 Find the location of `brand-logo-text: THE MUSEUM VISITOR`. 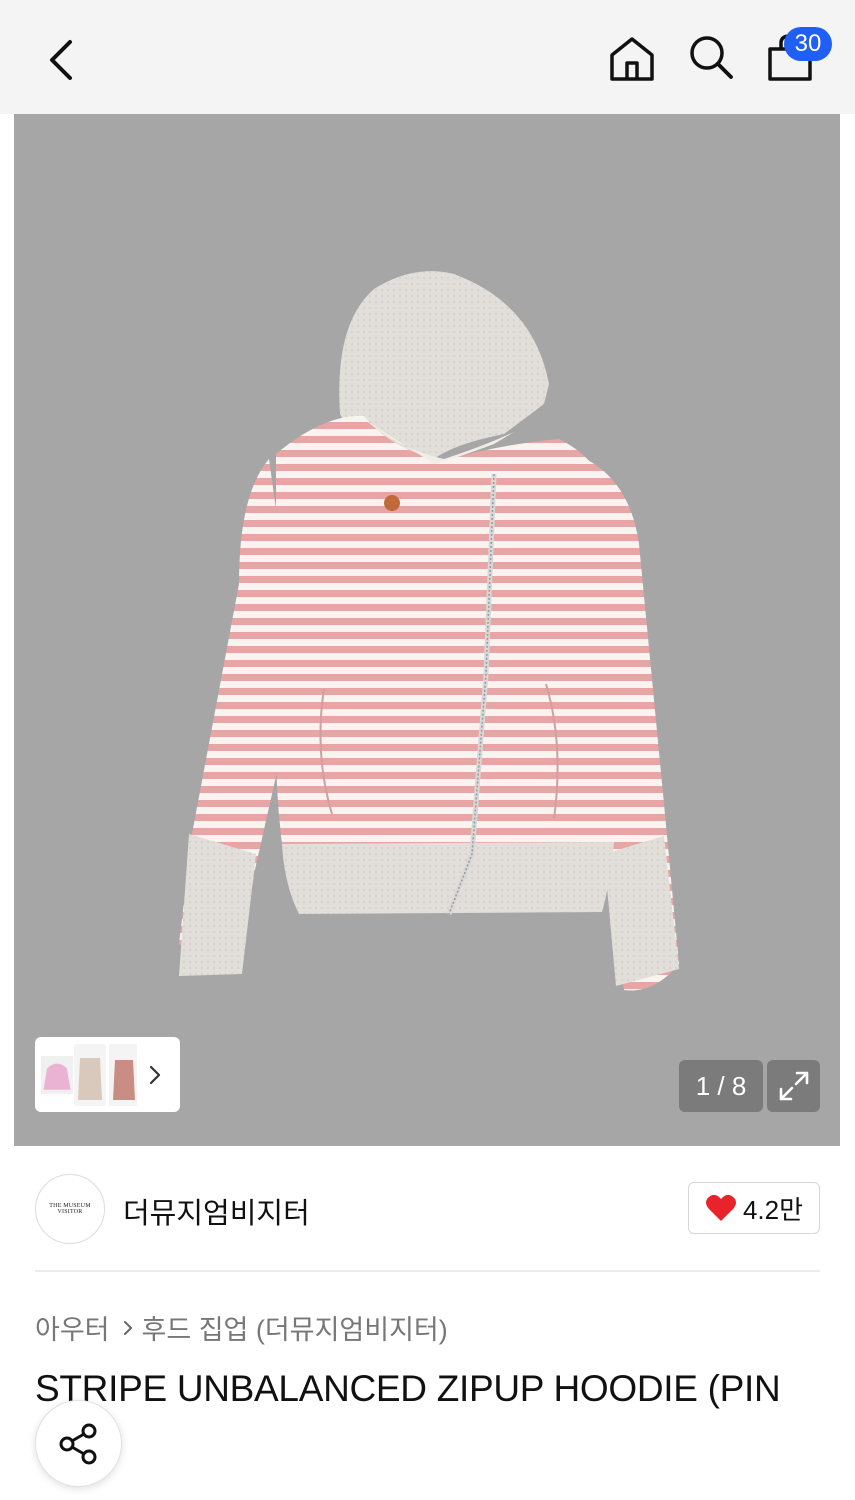

brand-logo-text: THE MUSEUM VISITOR is located at coordinates (70, 1209).